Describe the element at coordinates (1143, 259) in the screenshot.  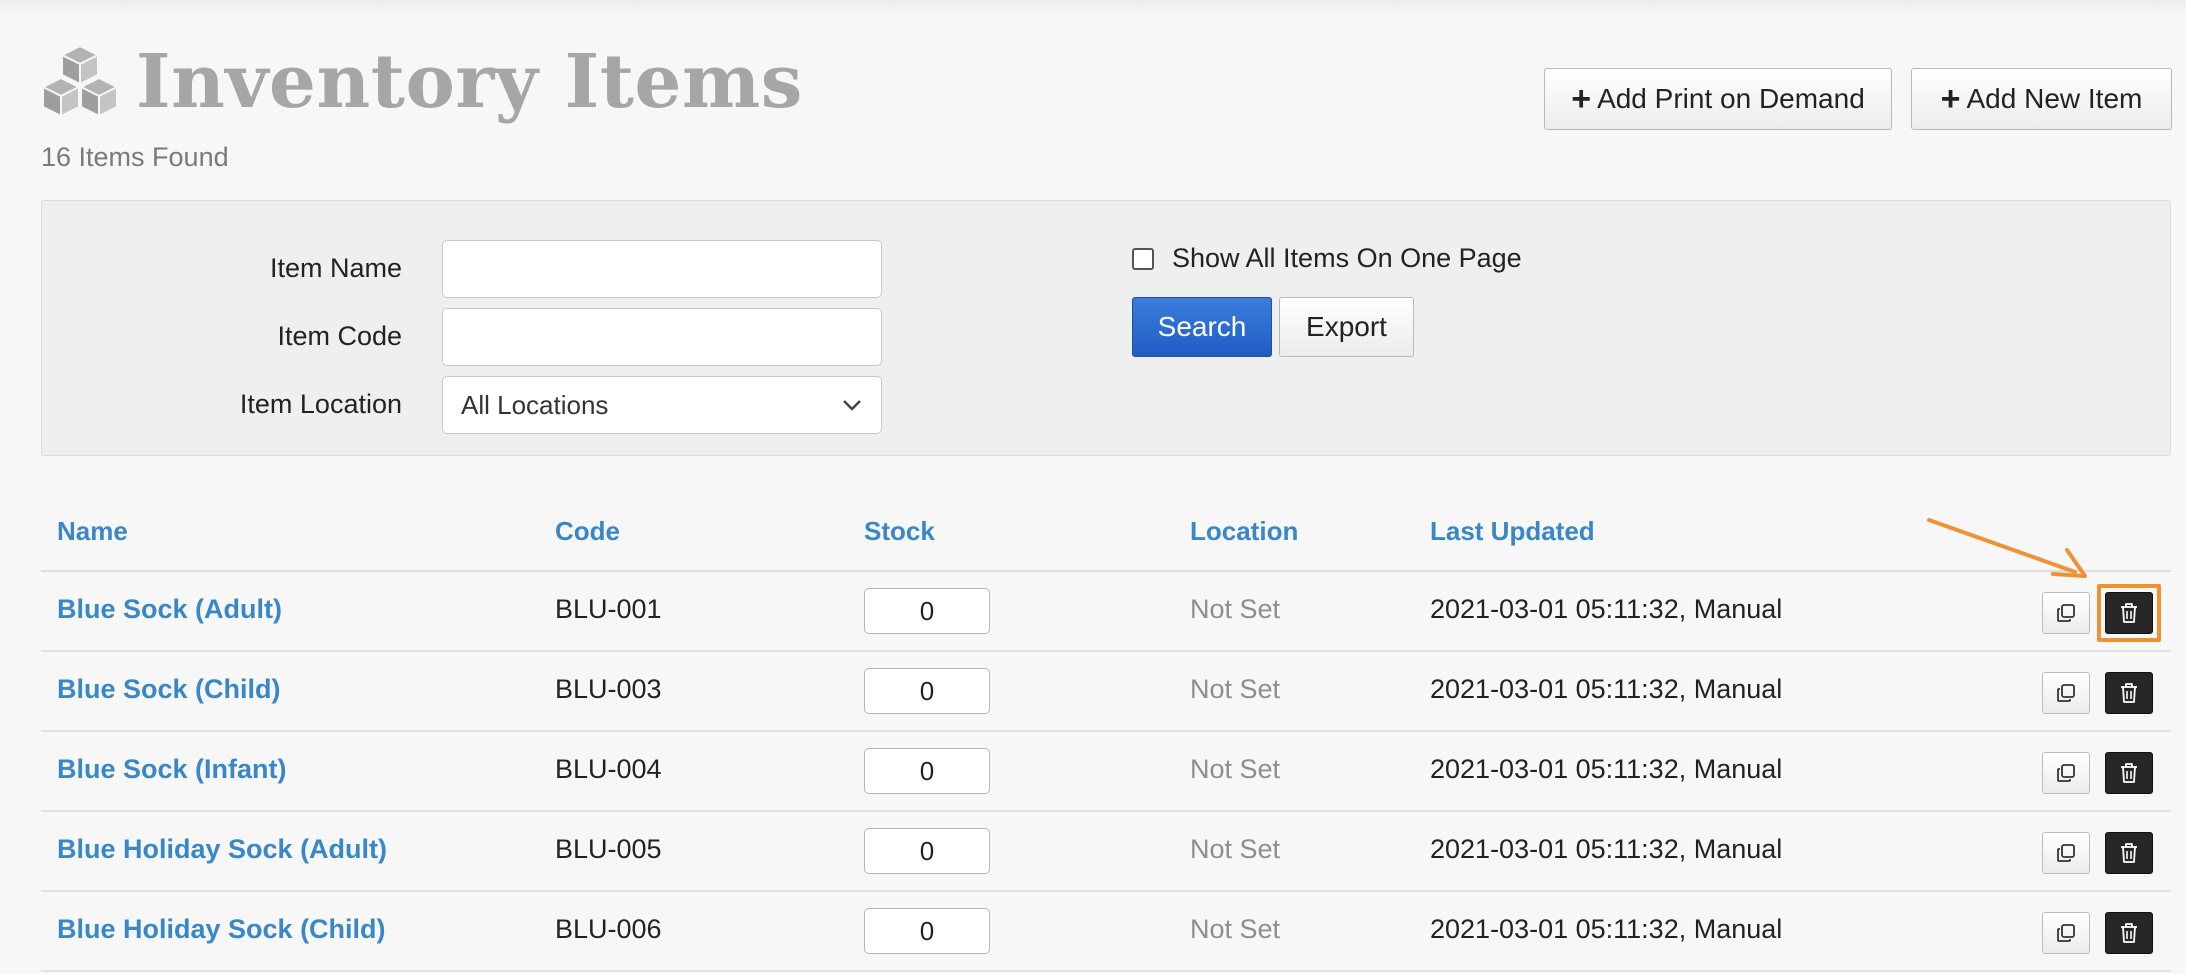
I see `show-all-checkbox` at that location.